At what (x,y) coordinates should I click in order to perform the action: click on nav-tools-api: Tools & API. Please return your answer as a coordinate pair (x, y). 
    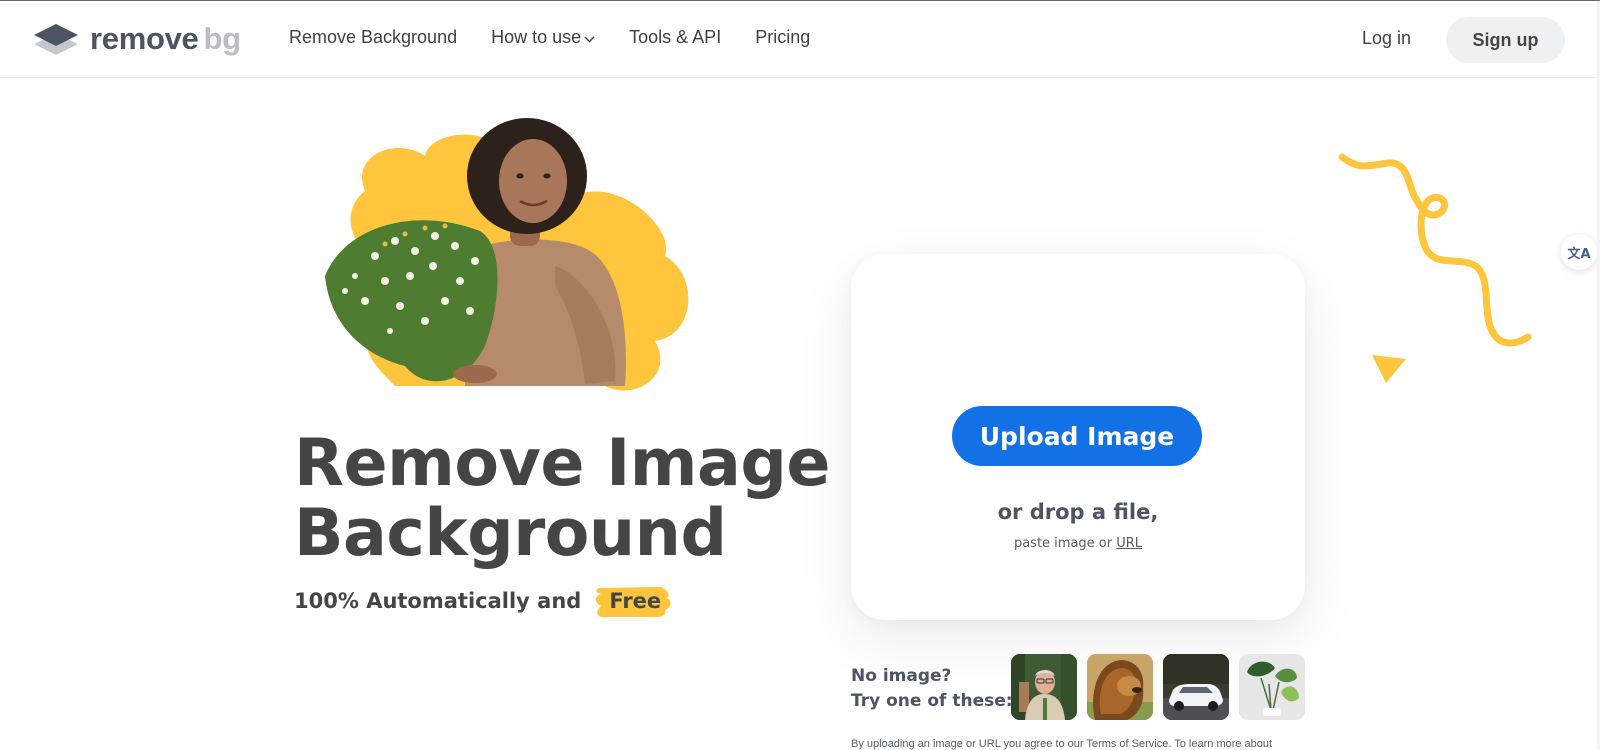
    Looking at the image, I should click on (675, 37).